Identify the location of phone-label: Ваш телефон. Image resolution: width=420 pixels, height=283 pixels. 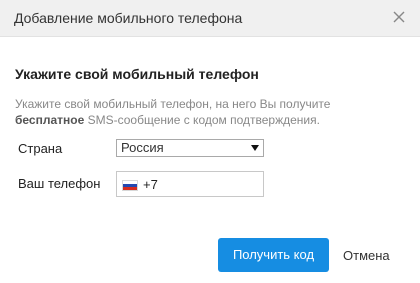
(59, 183).